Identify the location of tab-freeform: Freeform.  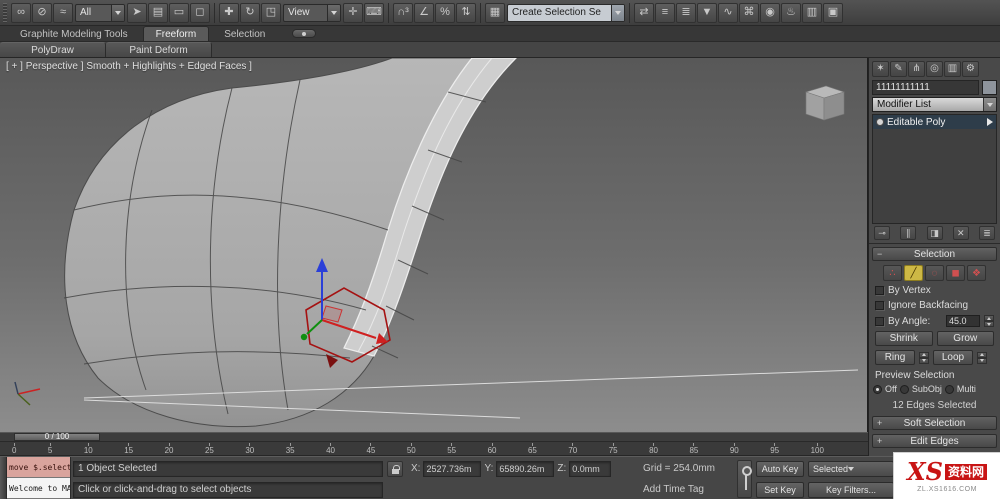
(176, 33).